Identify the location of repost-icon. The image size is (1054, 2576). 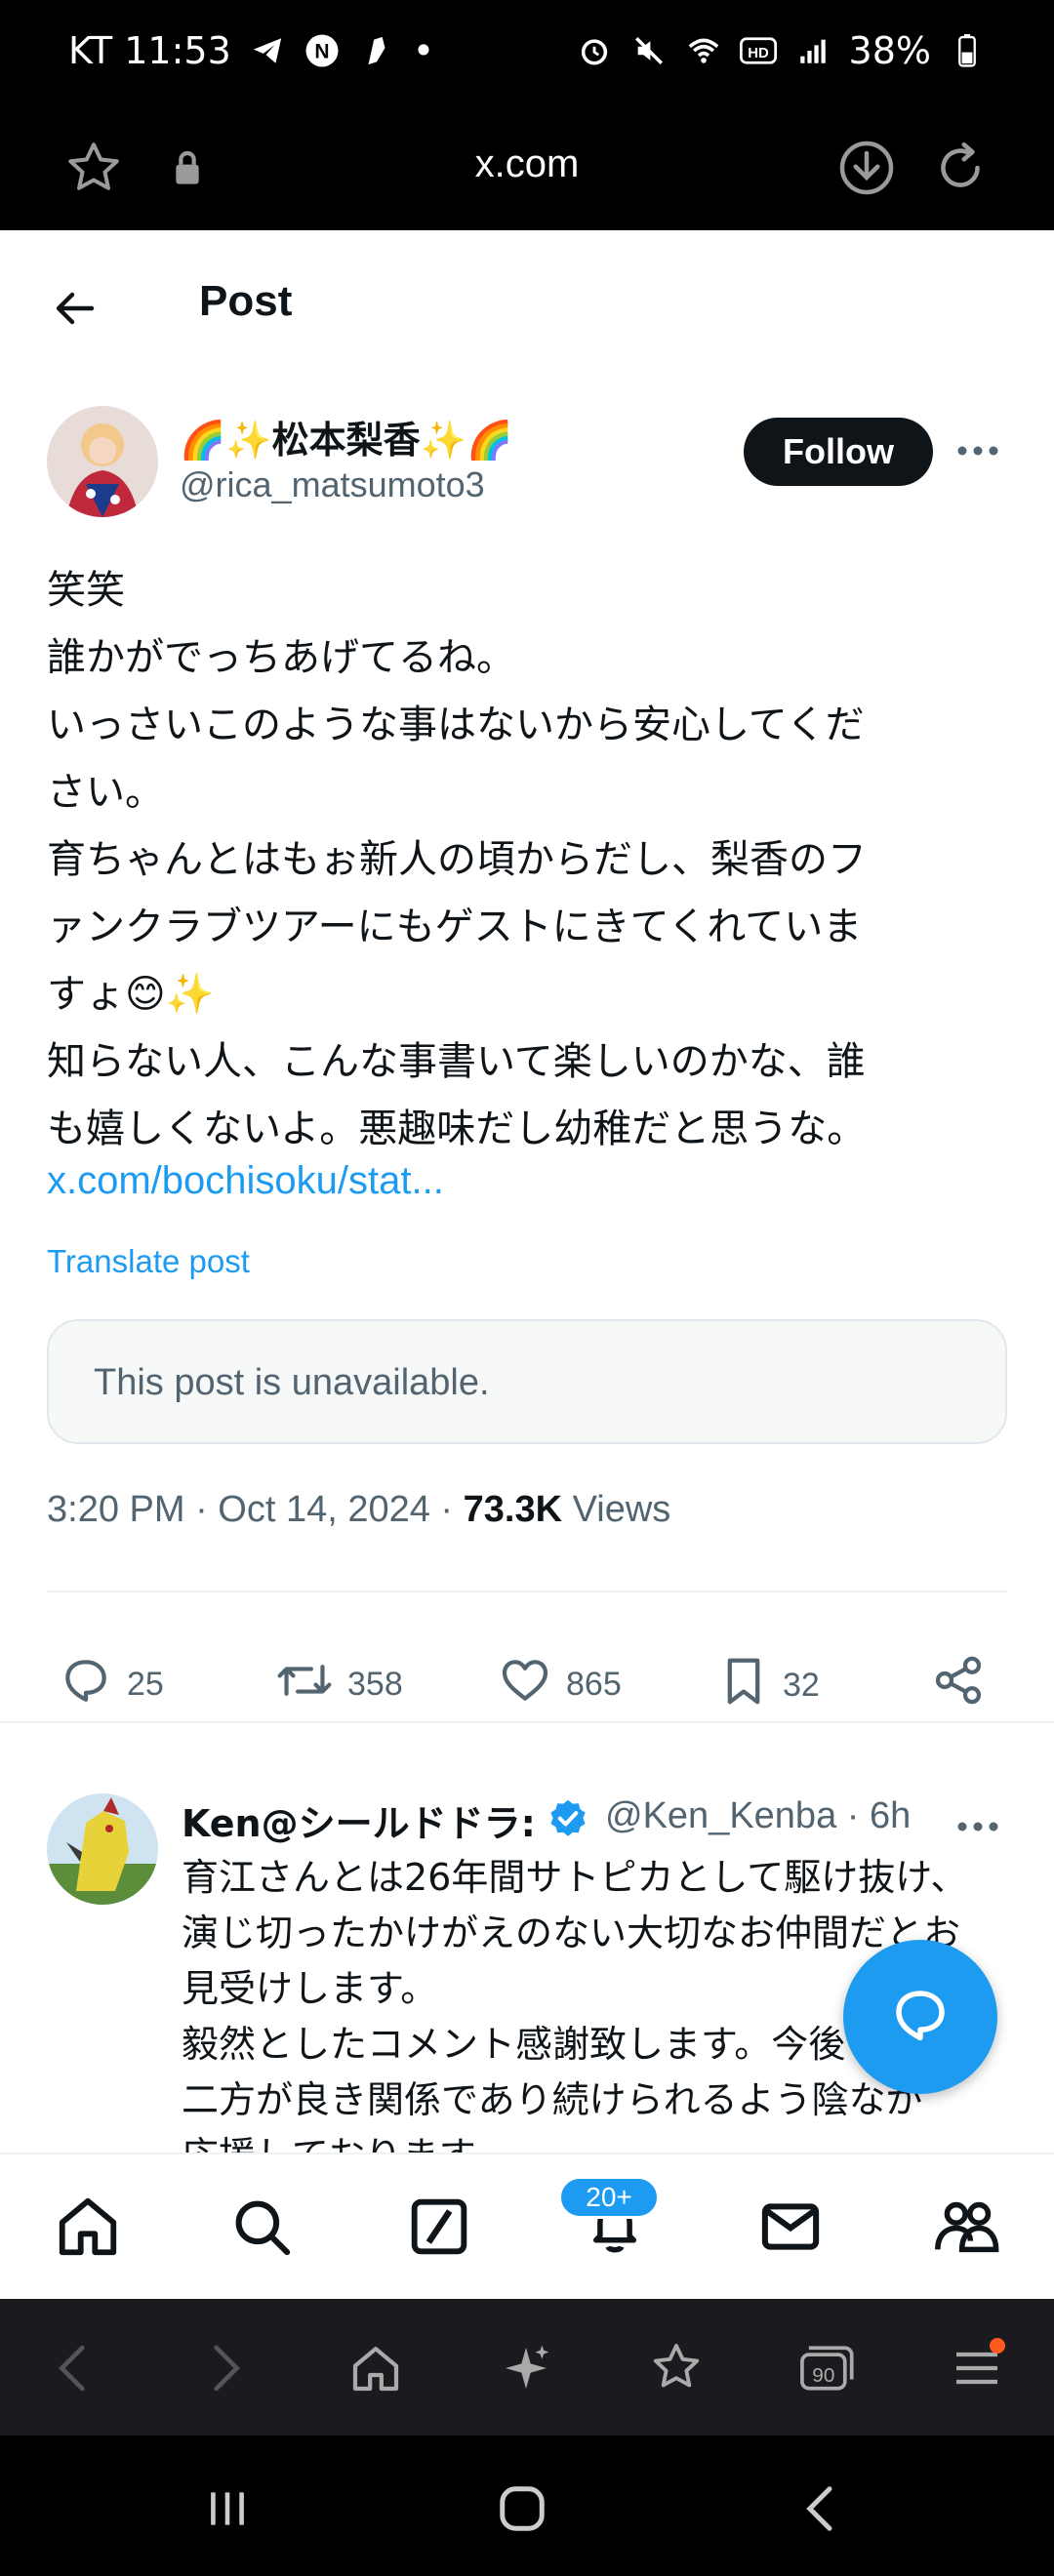
(304, 1684).